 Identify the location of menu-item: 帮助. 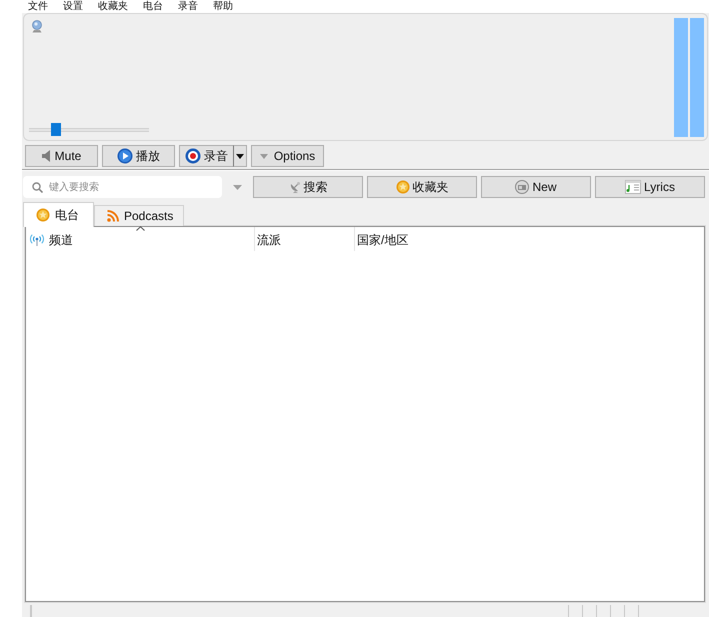
(223, 6).